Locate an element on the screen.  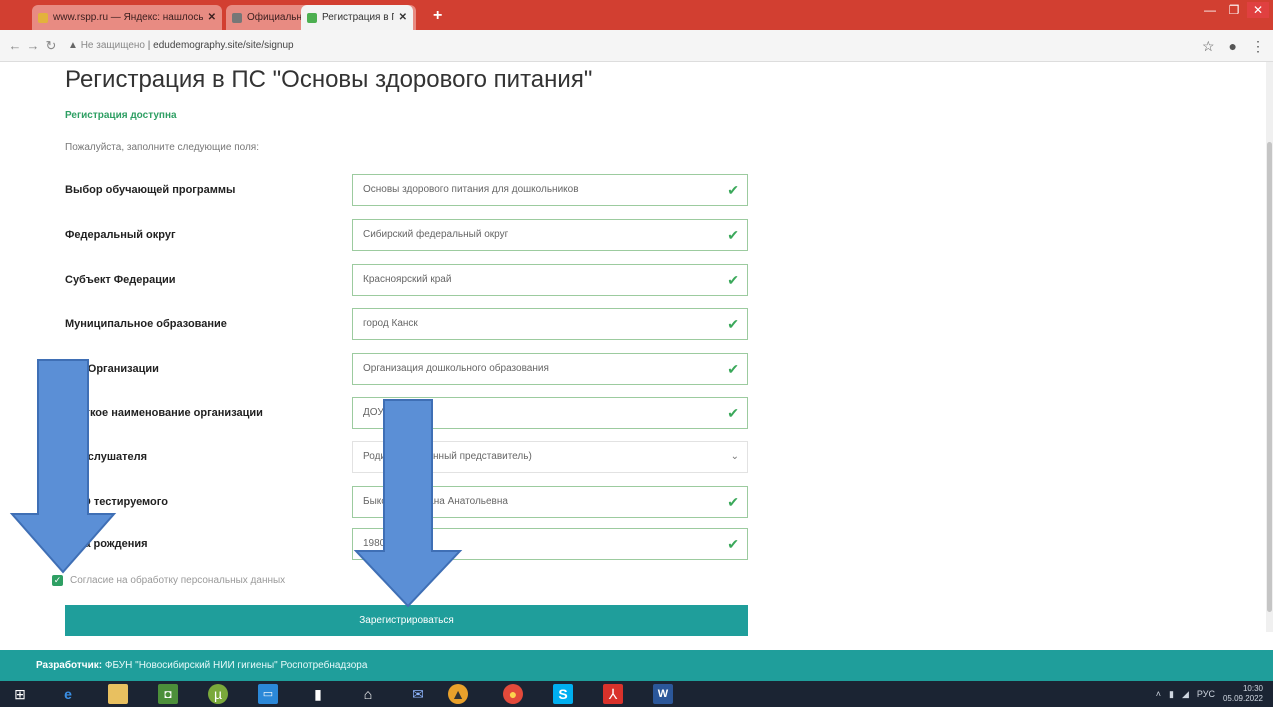
annotation-arrow-down-center is located at coordinates (408, 503).